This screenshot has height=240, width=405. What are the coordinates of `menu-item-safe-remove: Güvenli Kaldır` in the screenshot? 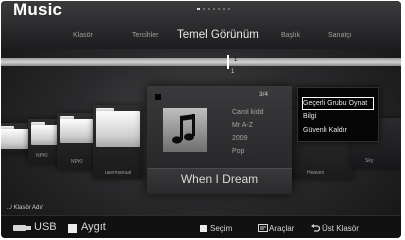 It's located at (339, 130).